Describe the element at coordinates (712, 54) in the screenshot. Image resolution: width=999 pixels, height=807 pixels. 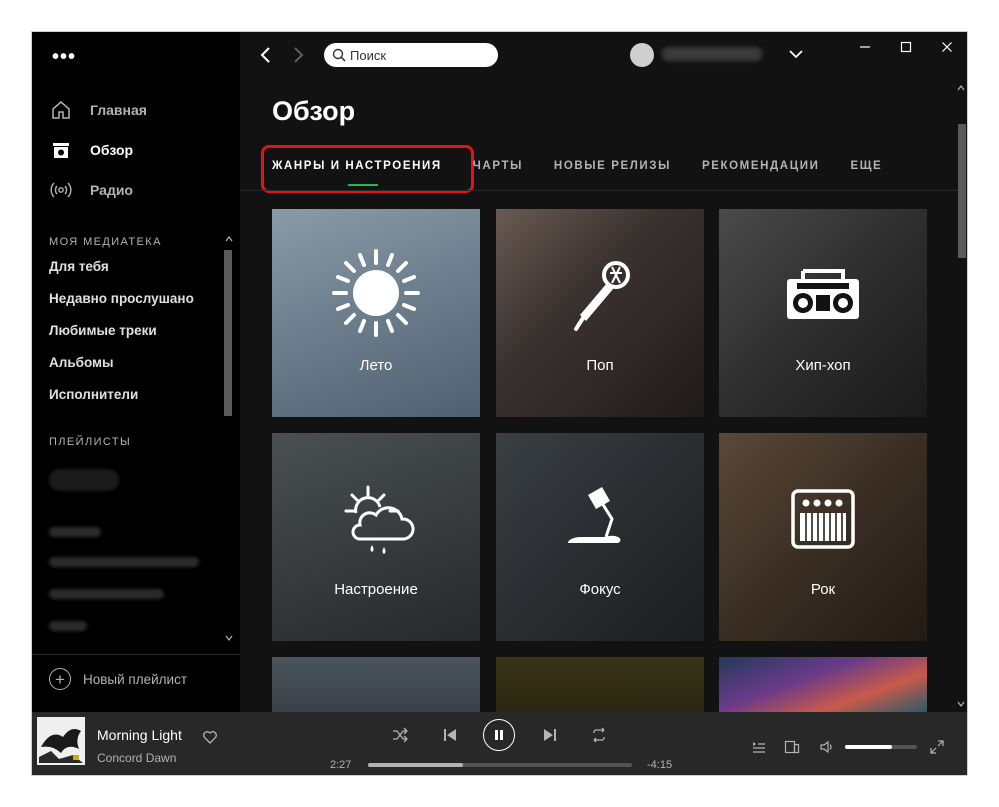
I see `username-blurred` at that location.